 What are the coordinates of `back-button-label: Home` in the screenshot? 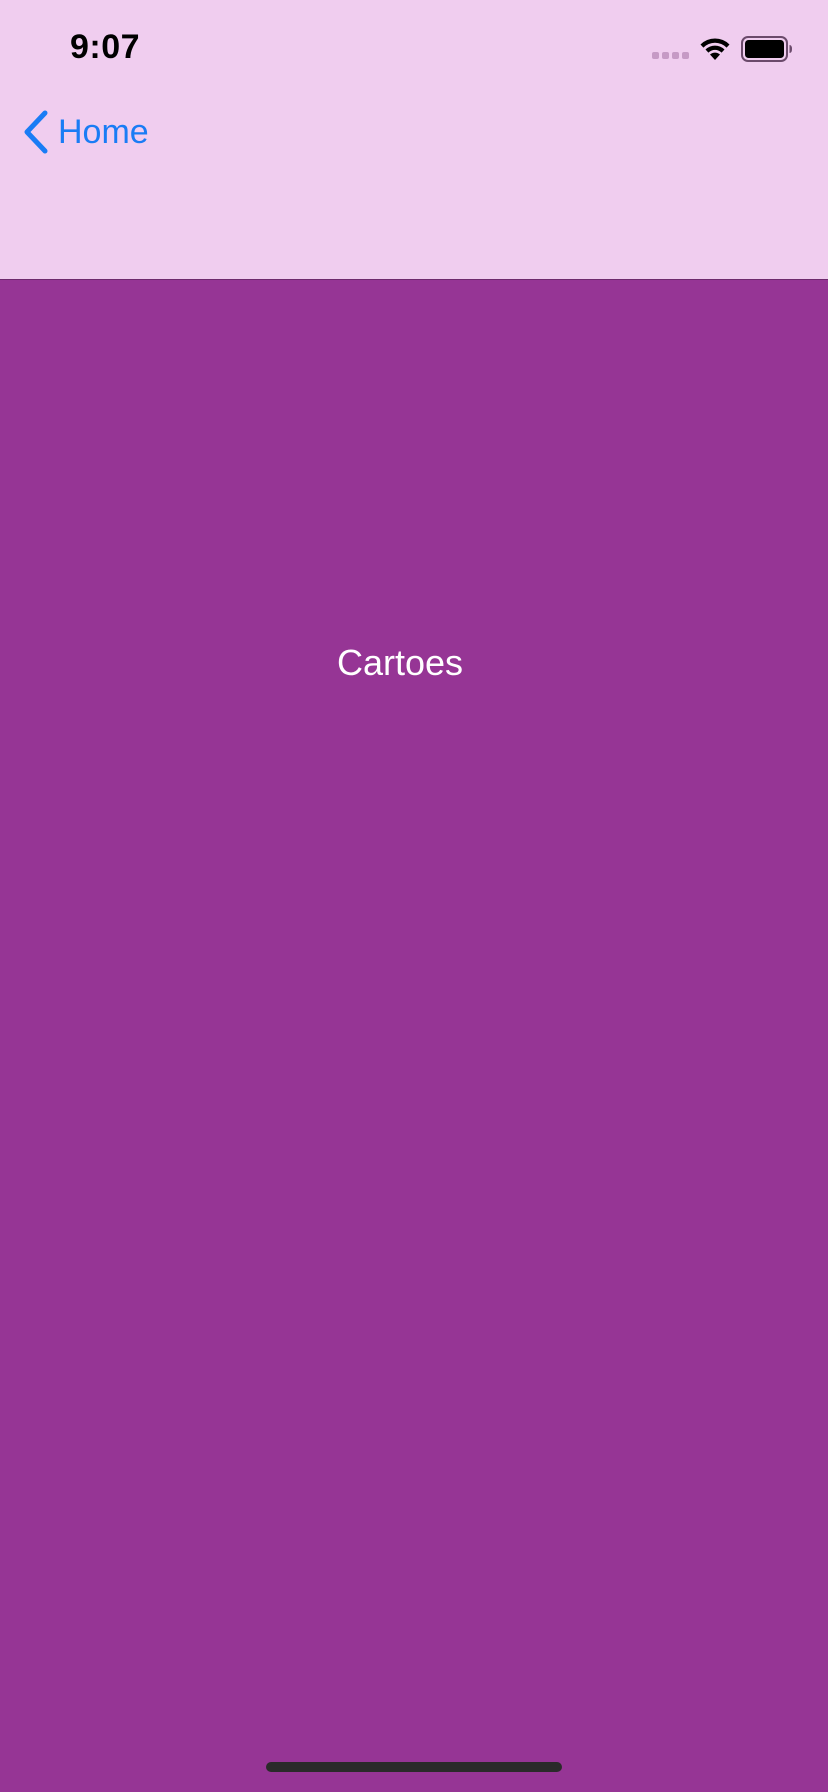 It's located at (103, 131).